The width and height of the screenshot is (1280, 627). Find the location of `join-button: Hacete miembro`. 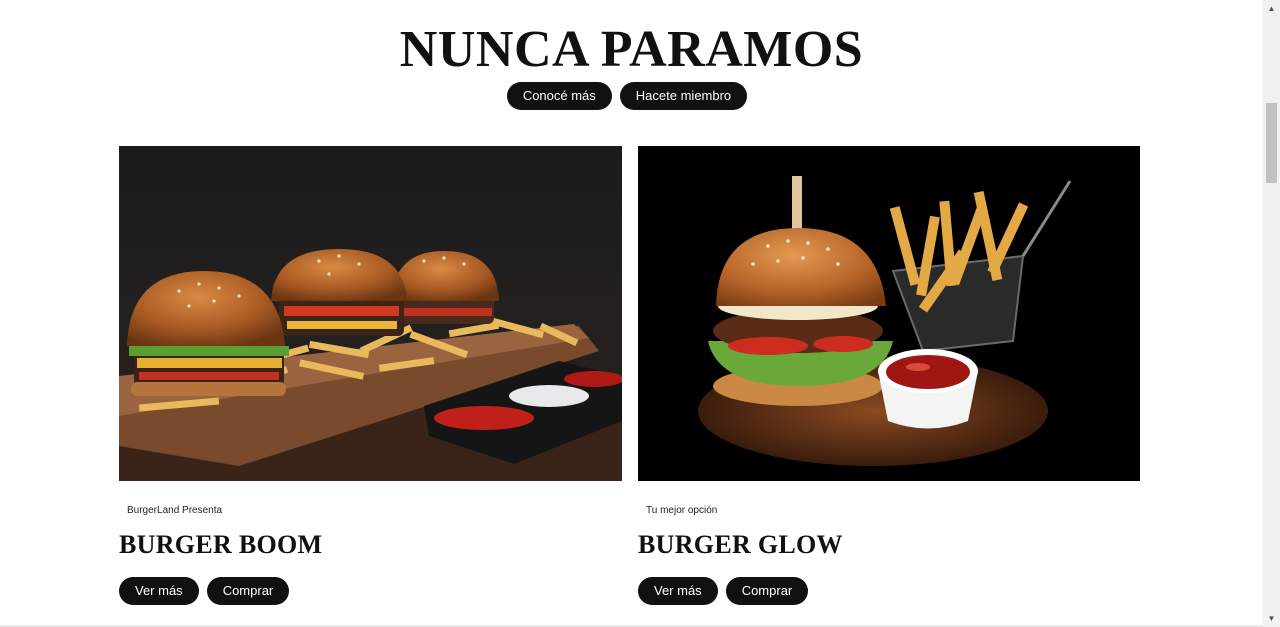

join-button: Hacete miembro is located at coordinates (683, 96).